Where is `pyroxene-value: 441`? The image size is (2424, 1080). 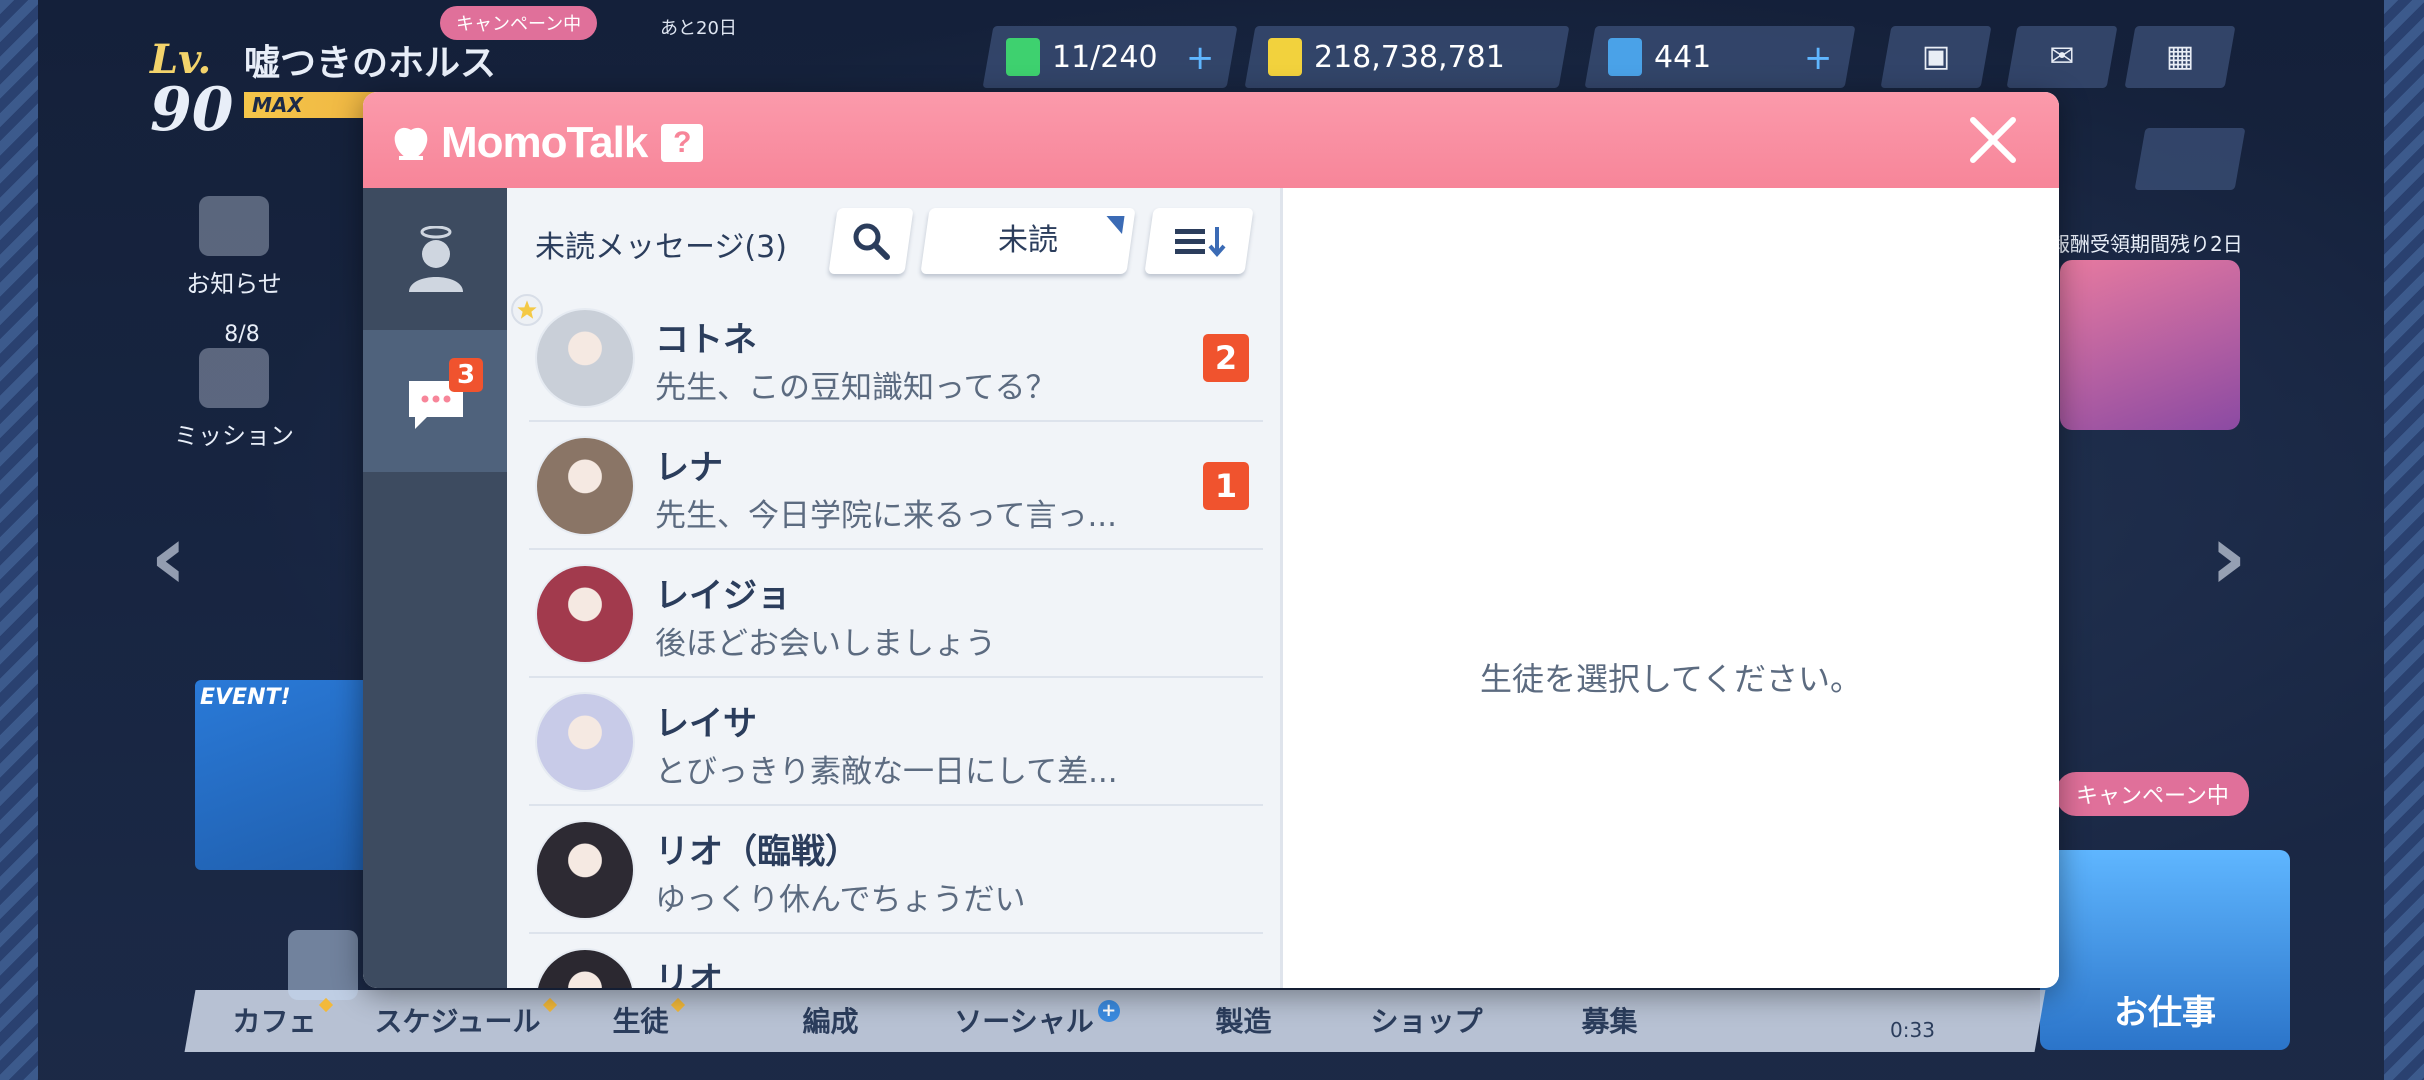 pyroxene-value: 441 is located at coordinates (1683, 57).